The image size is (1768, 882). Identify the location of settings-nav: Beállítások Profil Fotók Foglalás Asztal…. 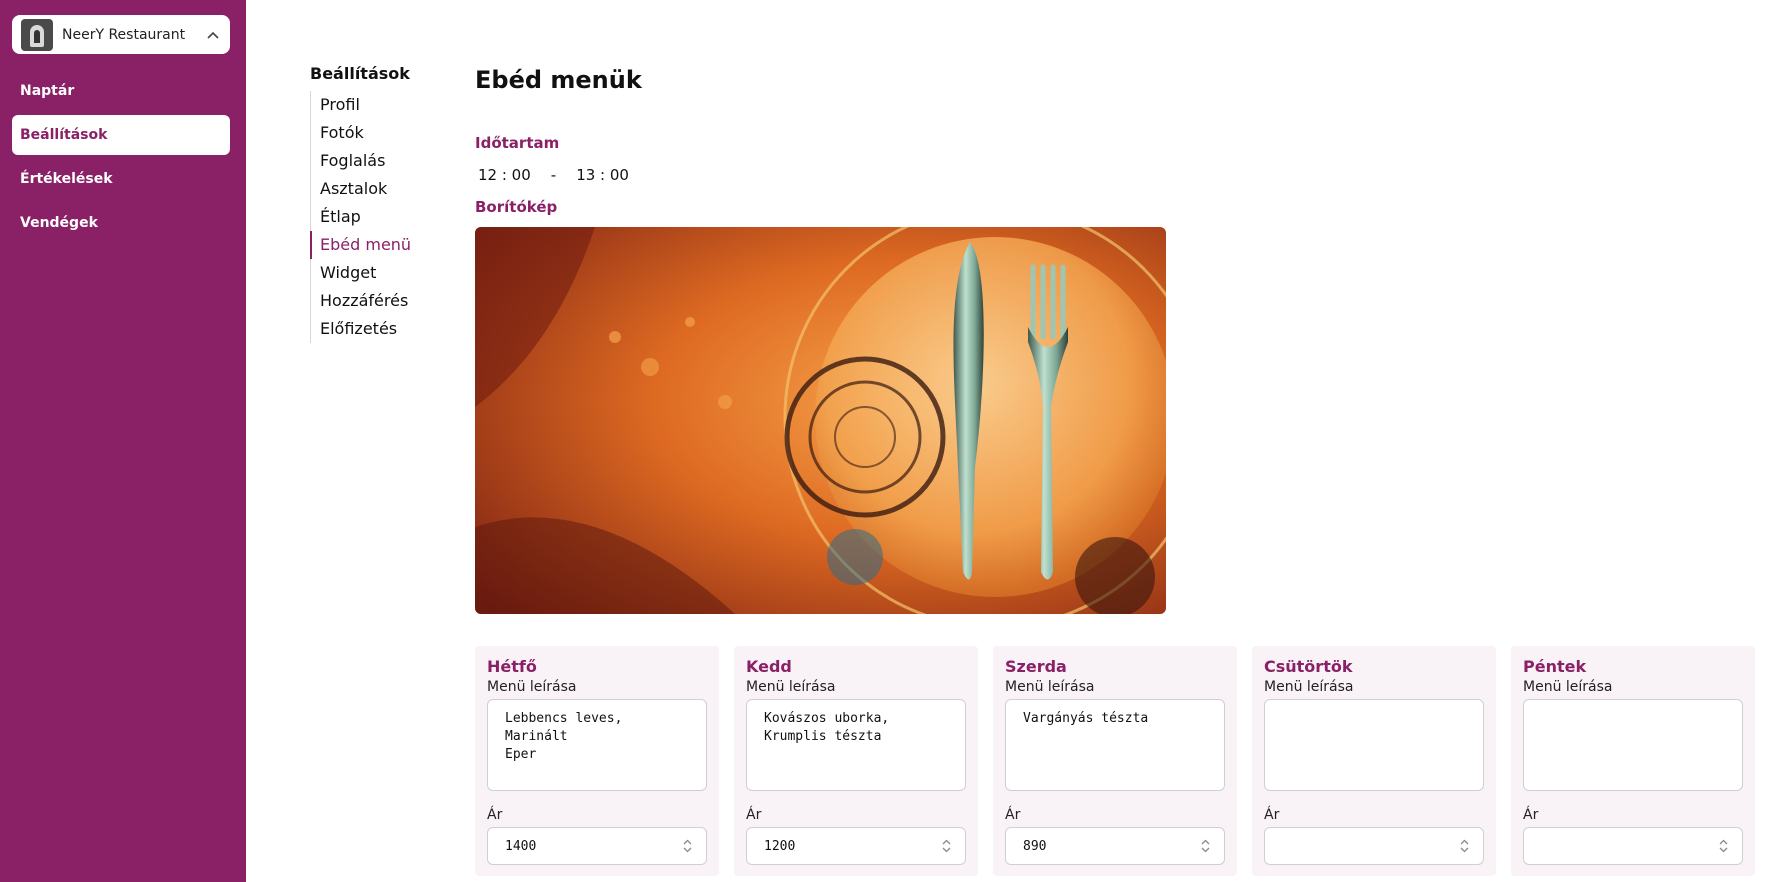
(360, 203).